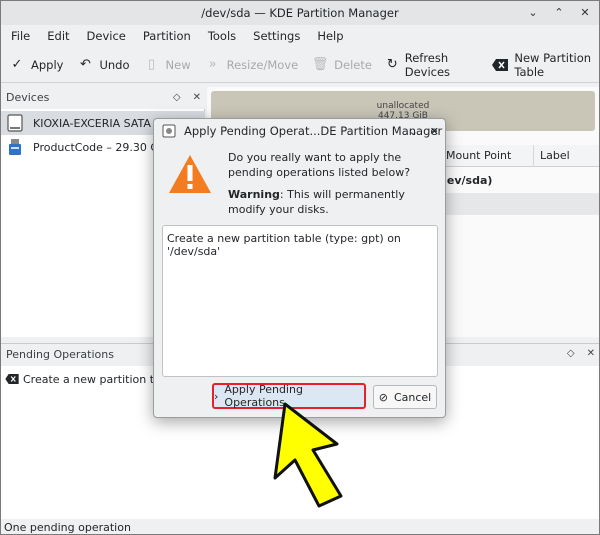  What do you see at coordinates (342, 65) in the screenshot?
I see `delete-button: 🗑 Delete` at bounding box center [342, 65].